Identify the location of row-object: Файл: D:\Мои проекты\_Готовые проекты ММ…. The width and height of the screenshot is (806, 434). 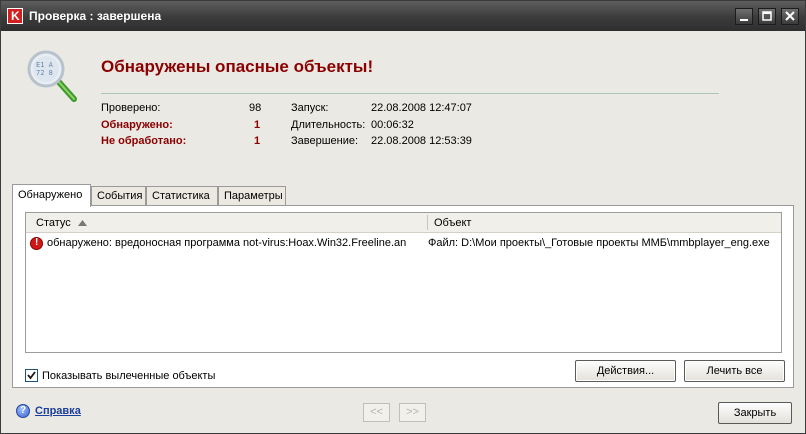
(599, 243).